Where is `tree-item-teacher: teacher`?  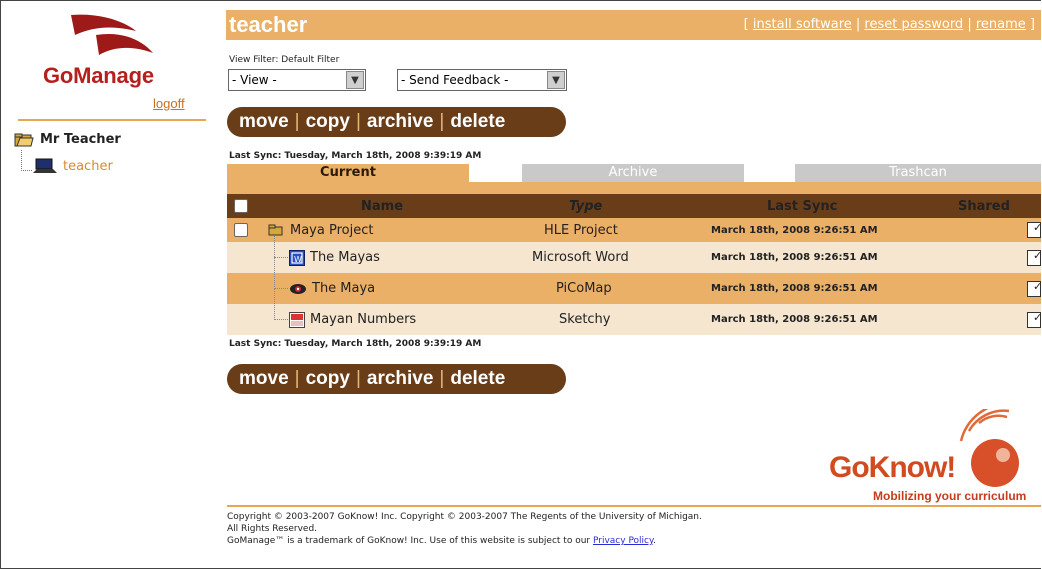
tree-item-teacher: teacher is located at coordinates (73, 166).